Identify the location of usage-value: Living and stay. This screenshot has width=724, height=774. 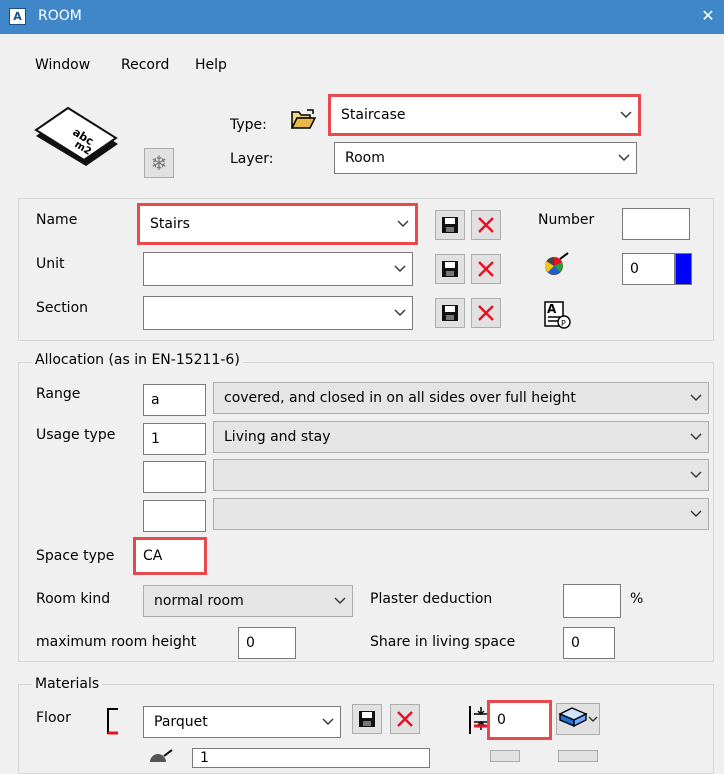
(277, 437).